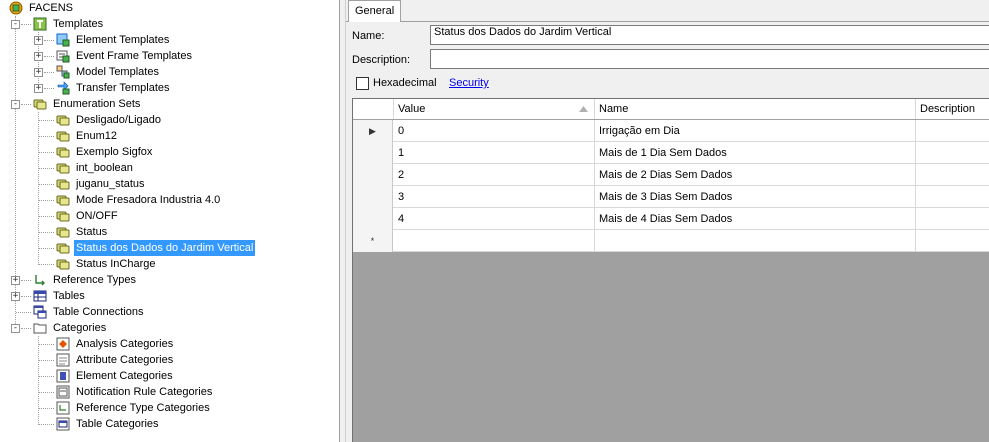 The width and height of the screenshot is (989, 442). What do you see at coordinates (169, 232) in the screenshot?
I see `tree-item-enumeration-set: Status` at bounding box center [169, 232].